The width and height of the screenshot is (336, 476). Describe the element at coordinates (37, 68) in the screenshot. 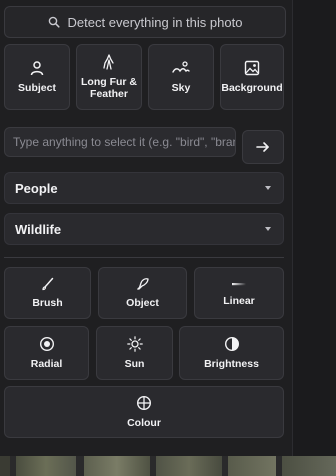

I see `person-icon` at that location.